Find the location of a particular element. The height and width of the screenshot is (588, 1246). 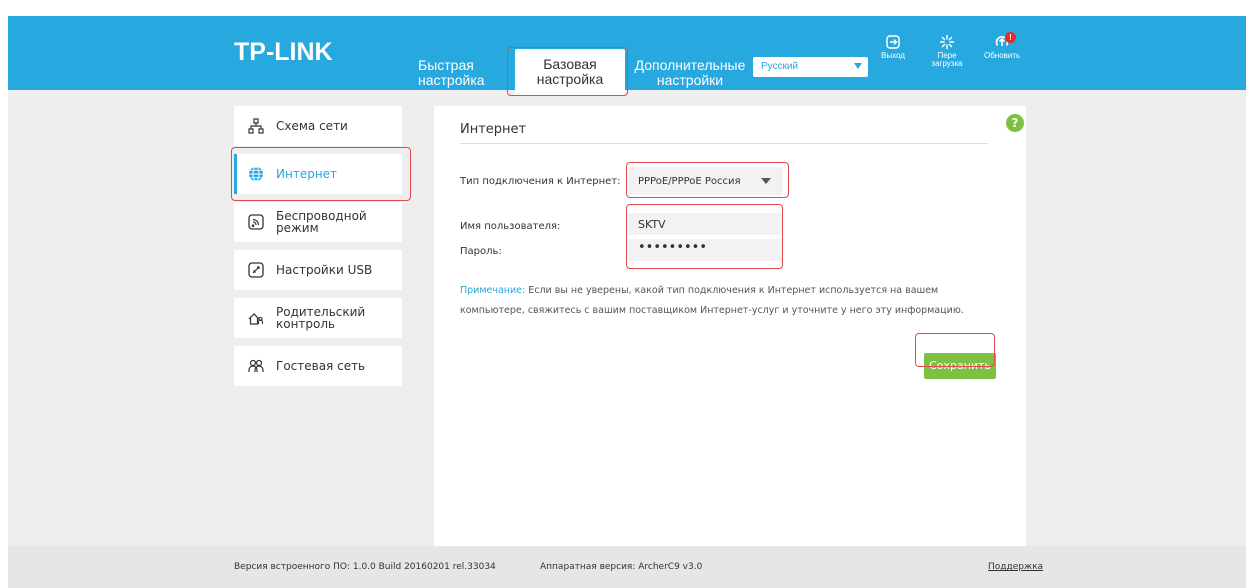

sidebar-item-label: Интернет is located at coordinates (307, 174).